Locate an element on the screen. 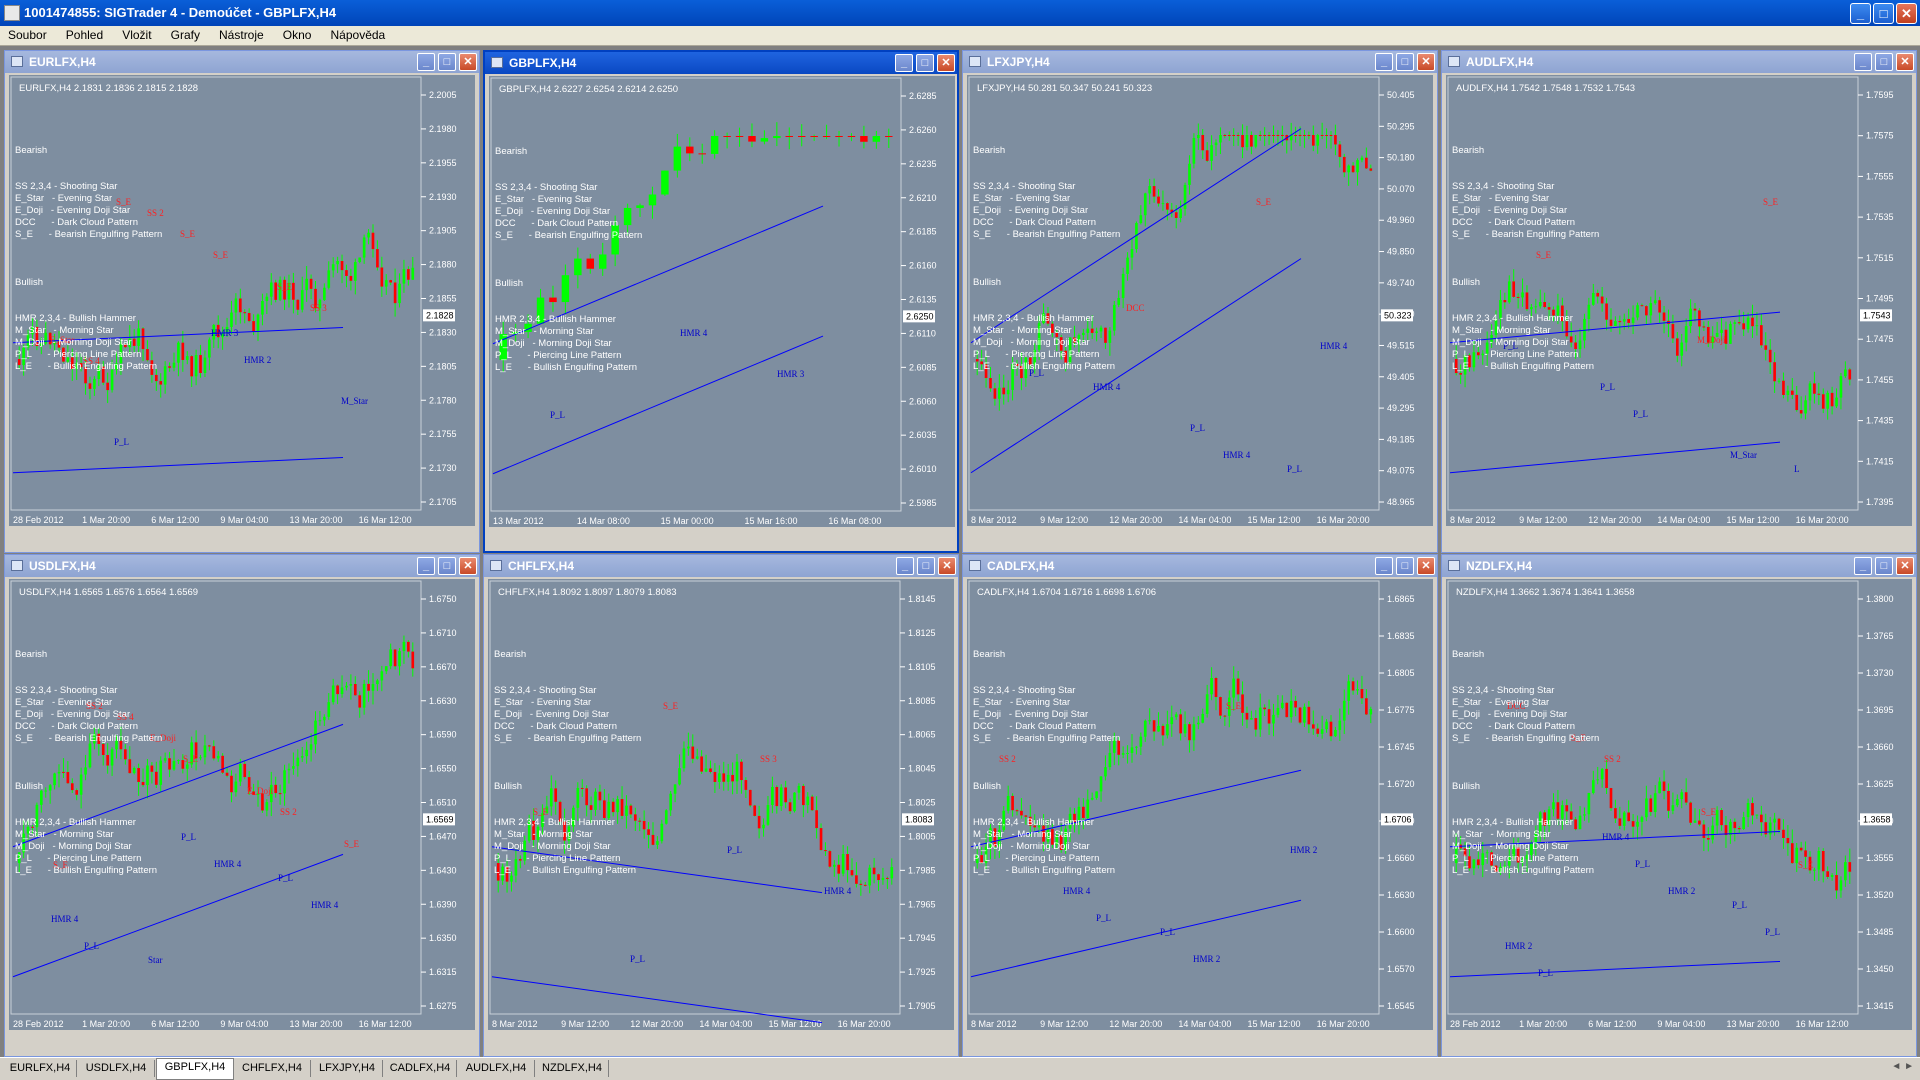 This screenshot has height=1080, width=1920. tab-lfxjpy: LFXJPY,H4 is located at coordinates (347, 1068).